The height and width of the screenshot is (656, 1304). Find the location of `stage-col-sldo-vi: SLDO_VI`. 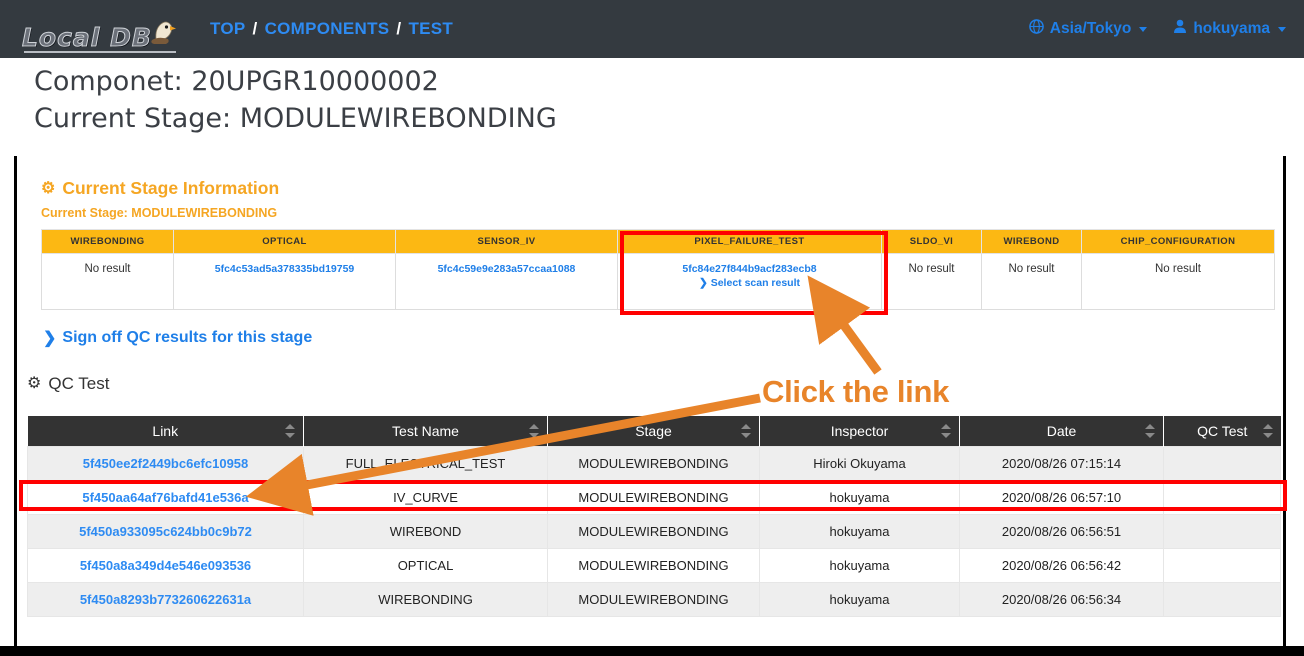

stage-col-sldo-vi: SLDO_VI is located at coordinates (931, 241).